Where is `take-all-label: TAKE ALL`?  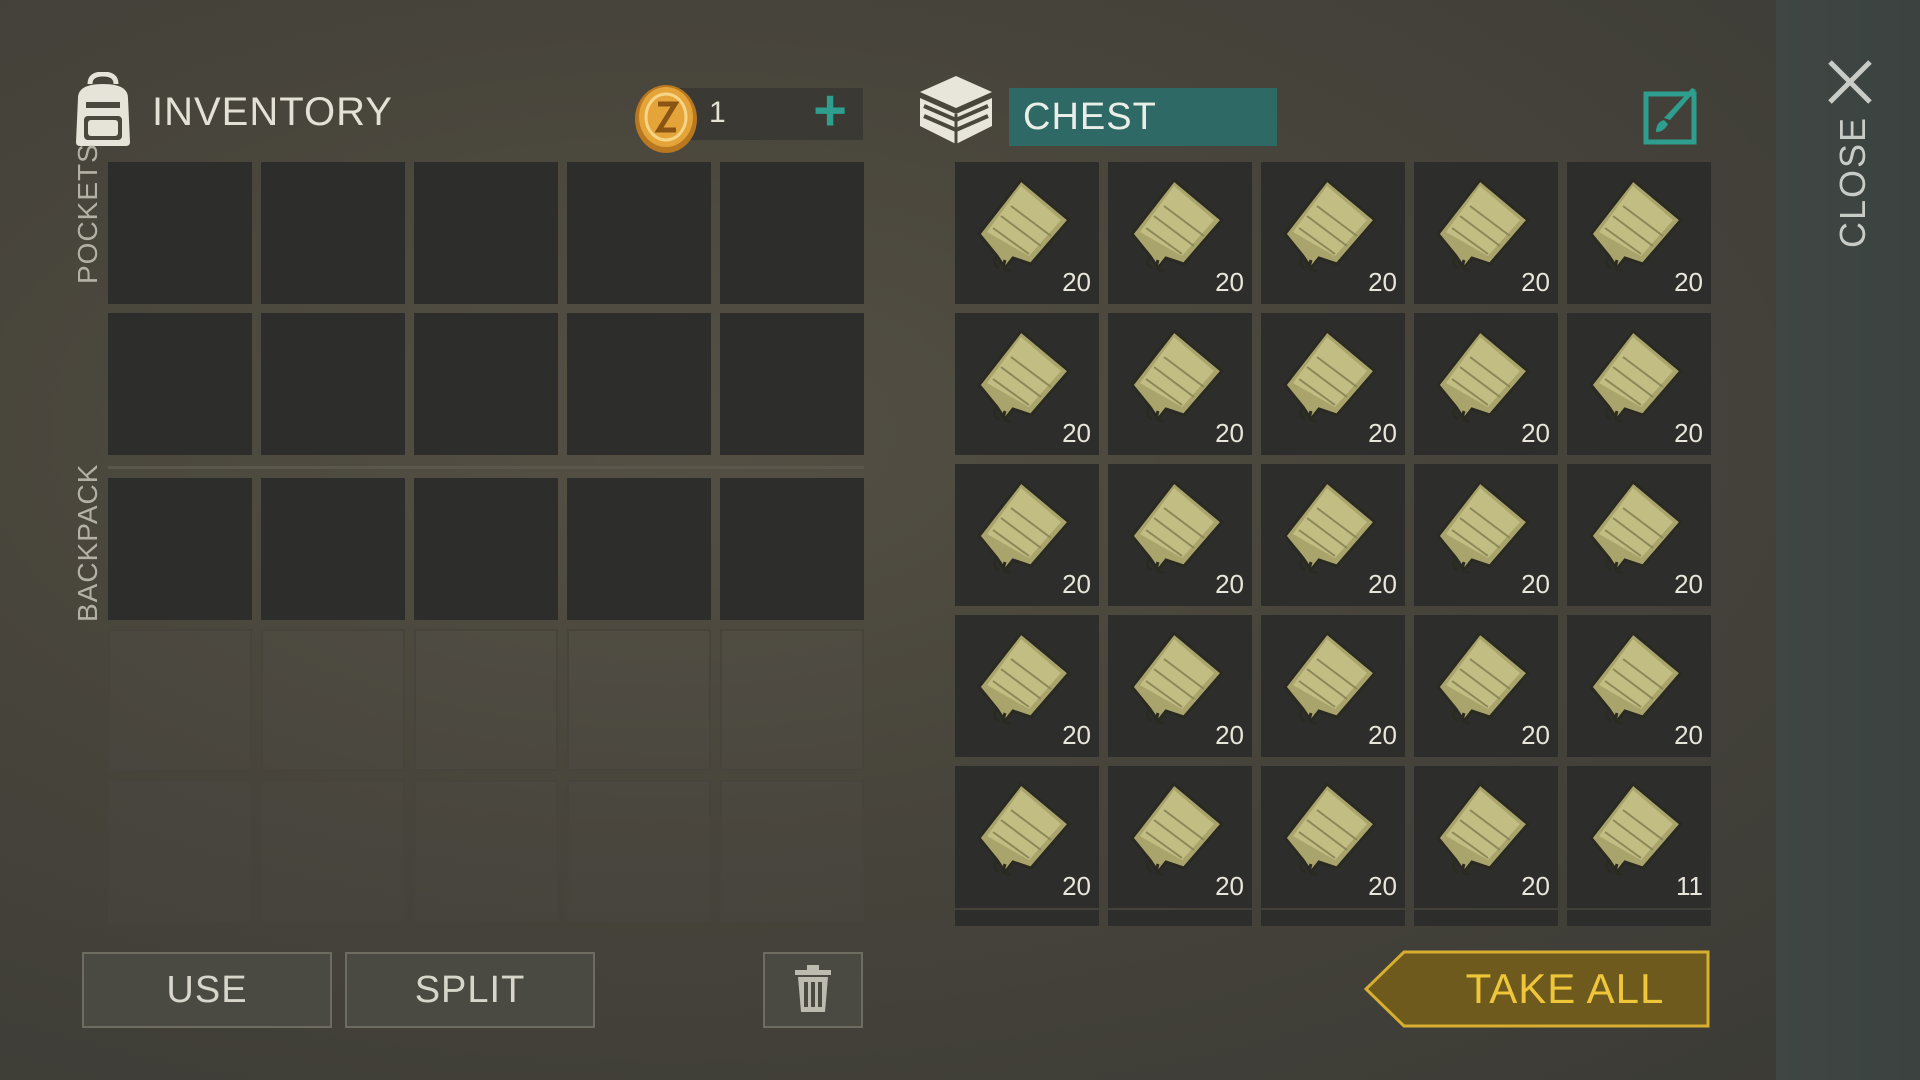
take-all-label: TAKE ALL is located at coordinates (1565, 989).